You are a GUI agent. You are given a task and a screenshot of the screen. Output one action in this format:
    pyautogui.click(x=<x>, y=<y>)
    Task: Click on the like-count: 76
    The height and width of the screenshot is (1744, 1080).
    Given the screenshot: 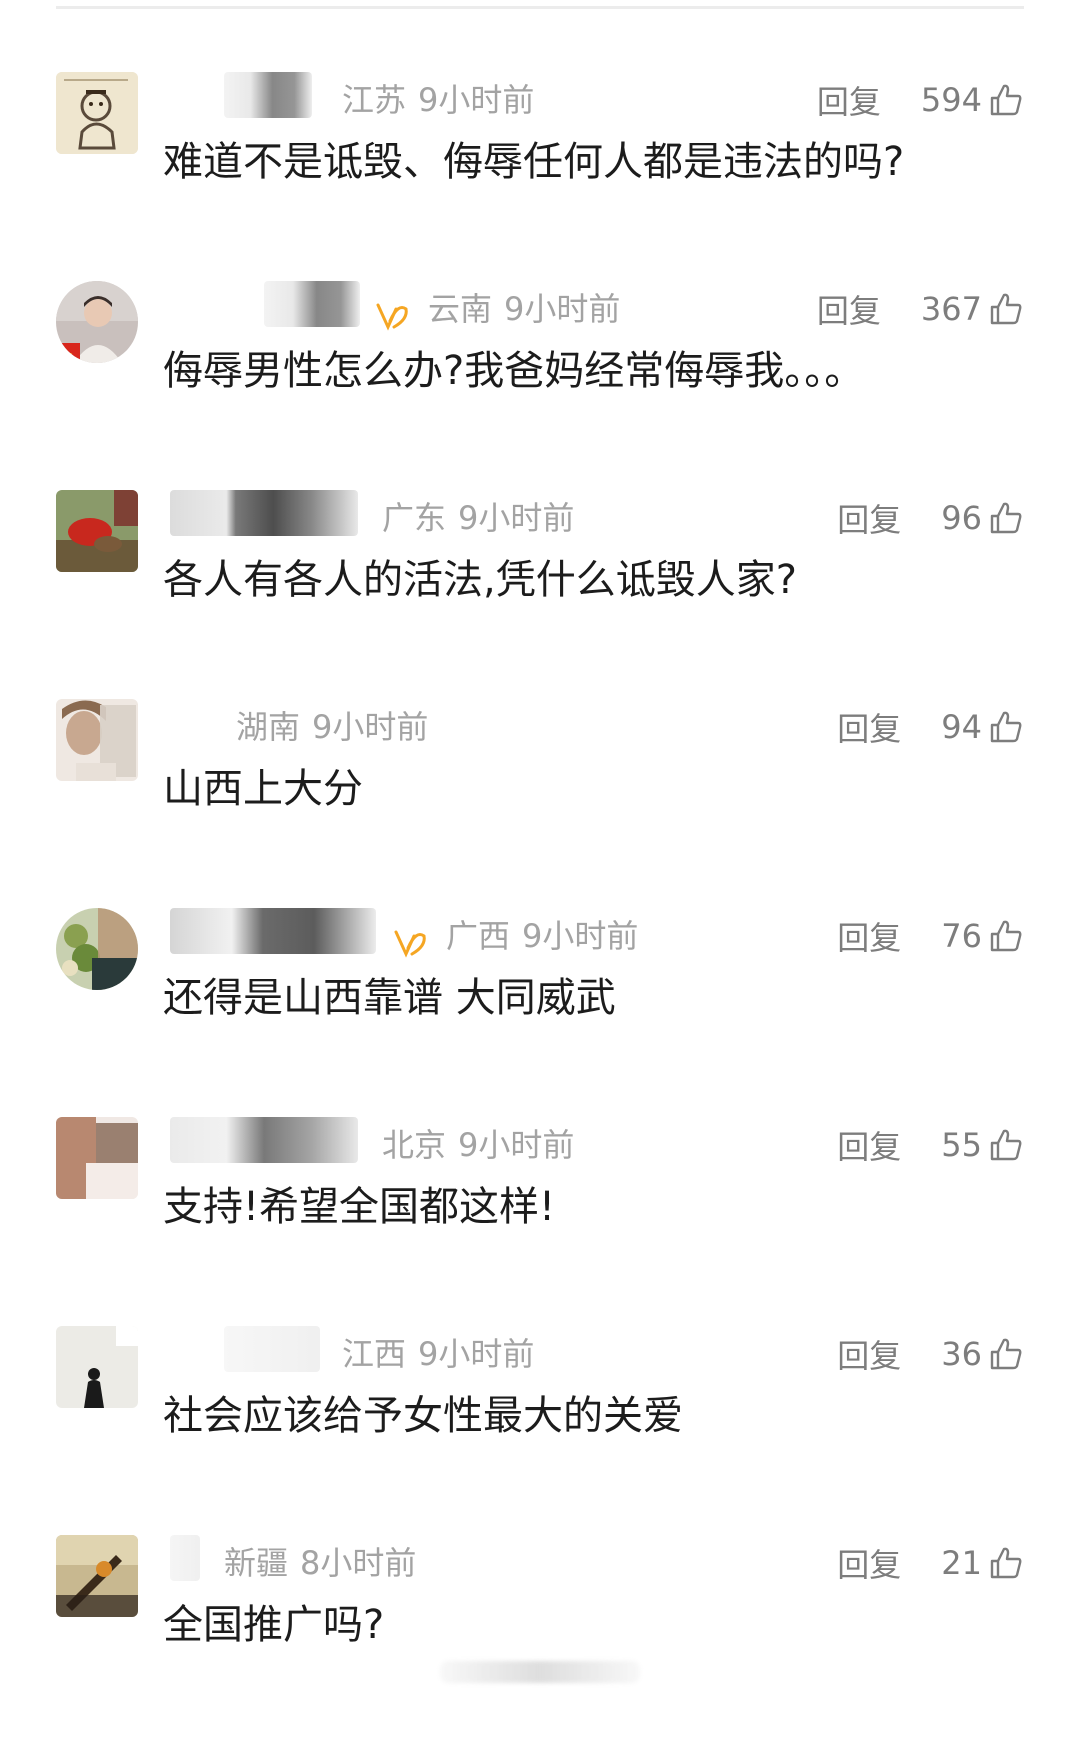 What is the action you would take?
    pyautogui.click(x=961, y=936)
    